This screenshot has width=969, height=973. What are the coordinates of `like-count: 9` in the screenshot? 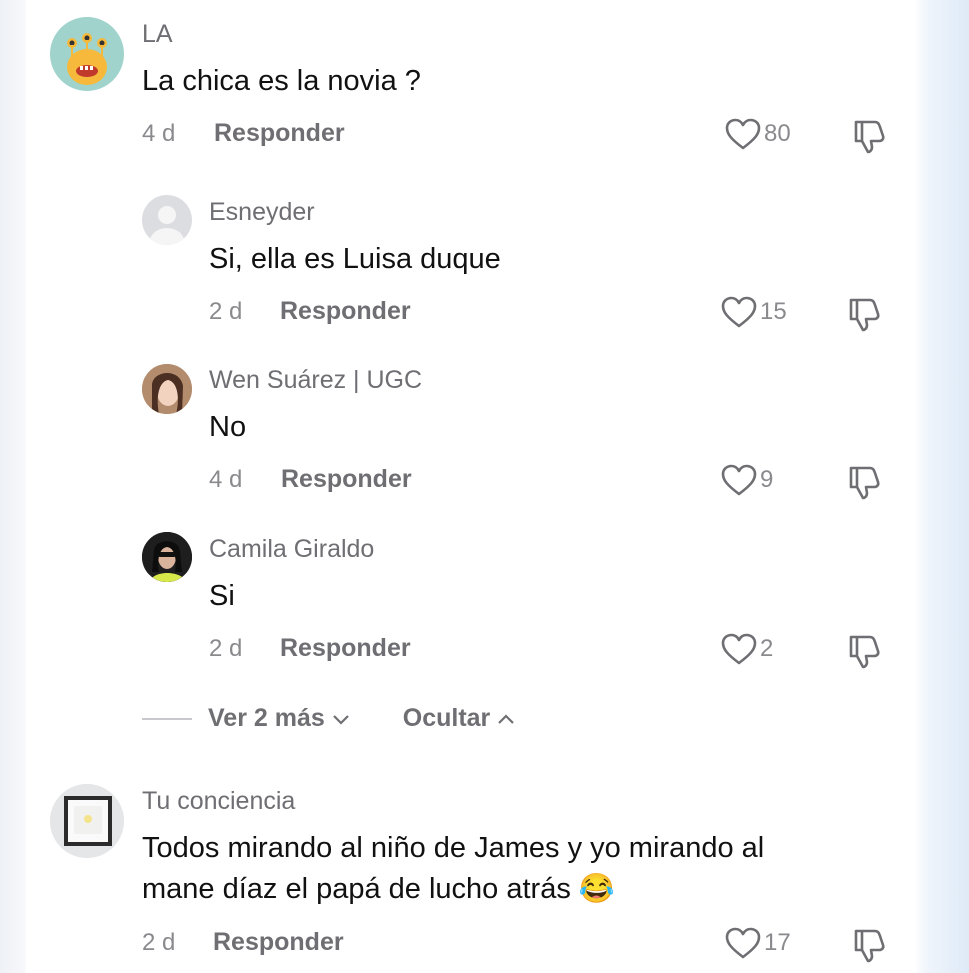 It's located at (767, 479).